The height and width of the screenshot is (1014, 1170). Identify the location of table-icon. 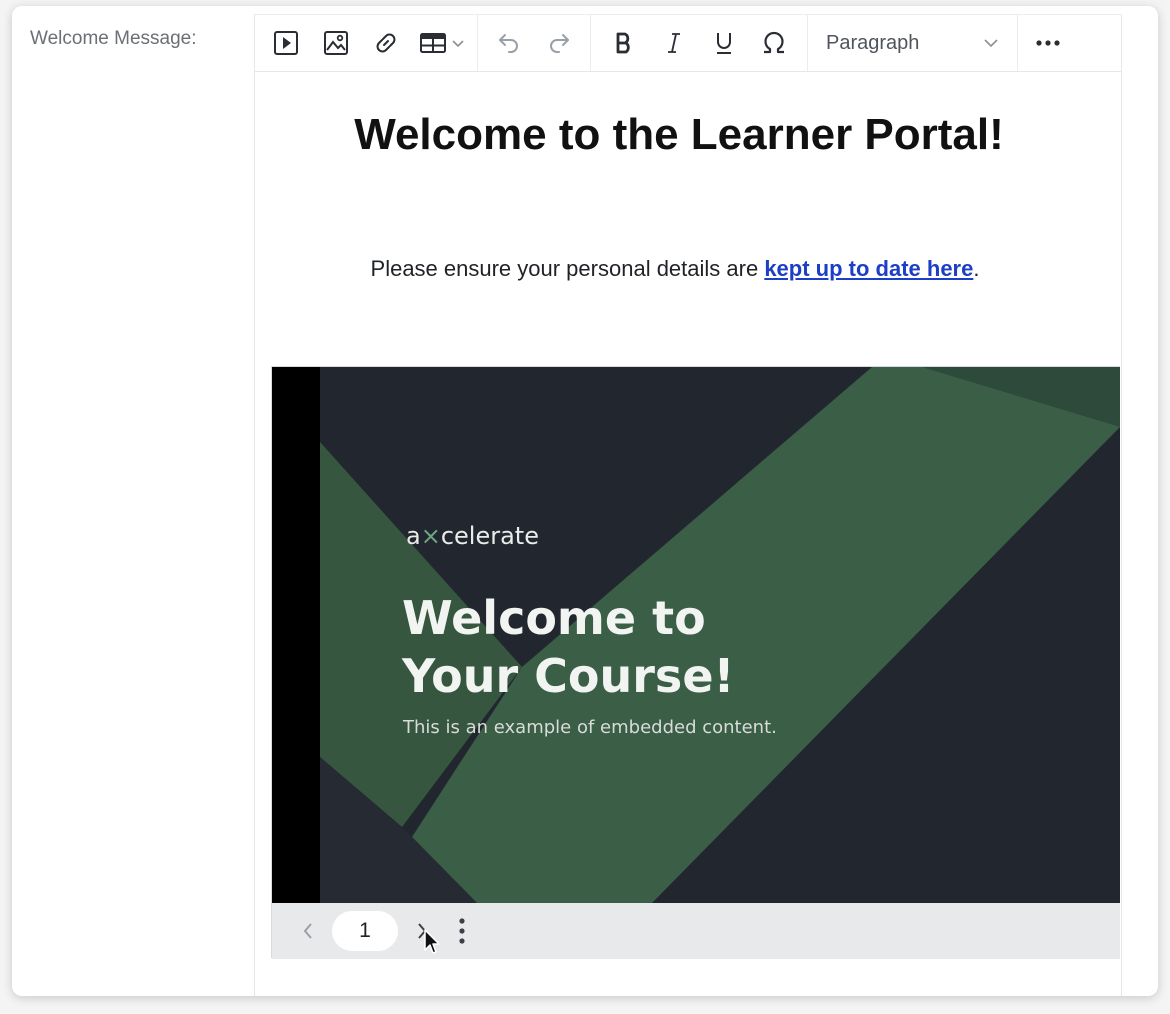
(433, 43).